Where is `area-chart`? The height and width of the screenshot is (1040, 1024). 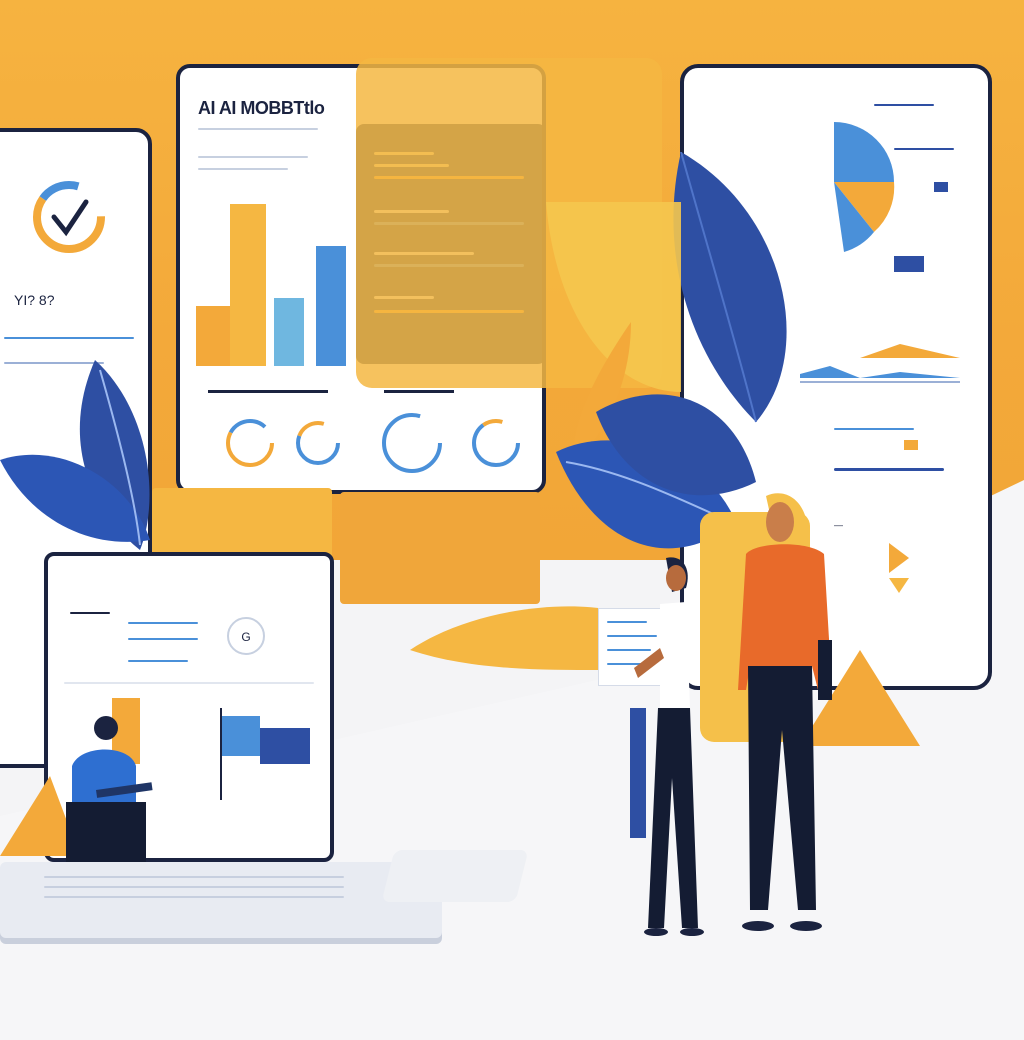
area-chart is located at coordinates (880, 363).